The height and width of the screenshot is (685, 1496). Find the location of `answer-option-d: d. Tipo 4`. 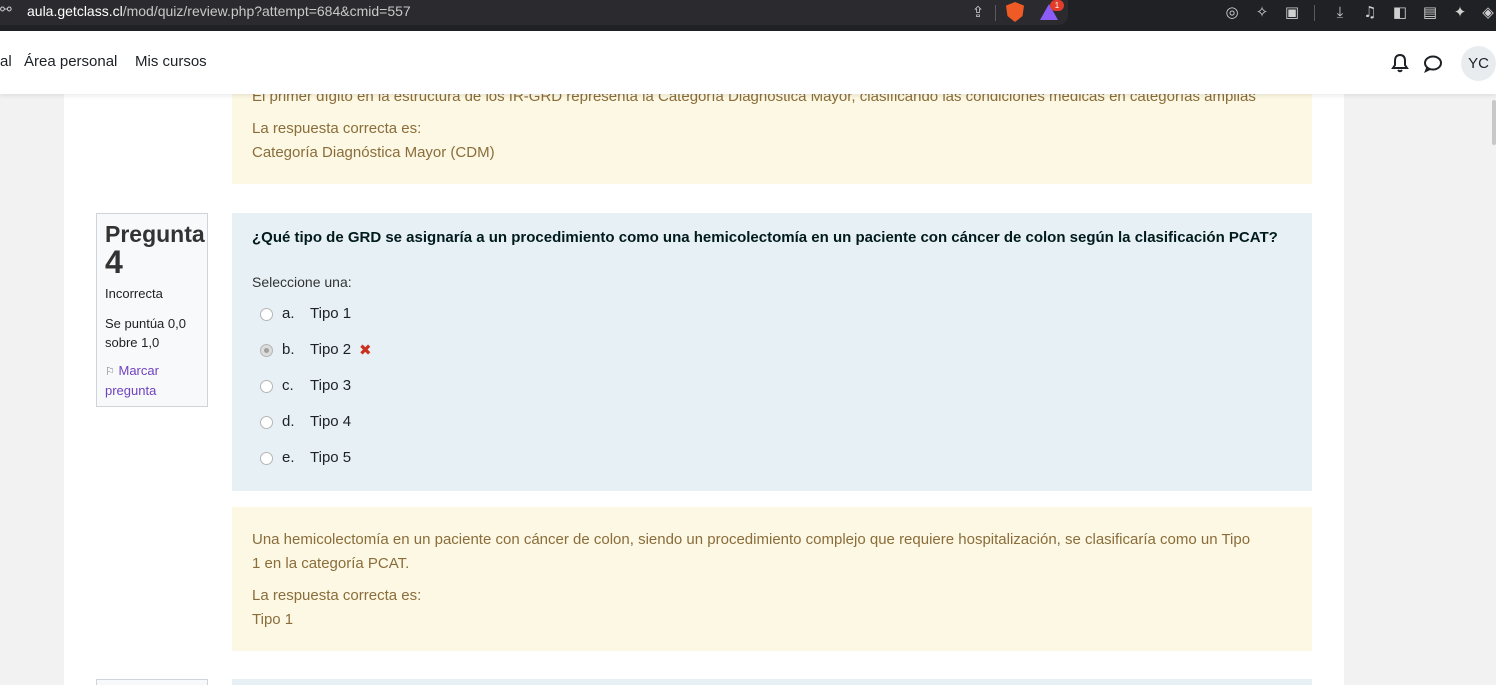

answer-option-d: d. Tipo 4 is located at coordinates (410, 423).